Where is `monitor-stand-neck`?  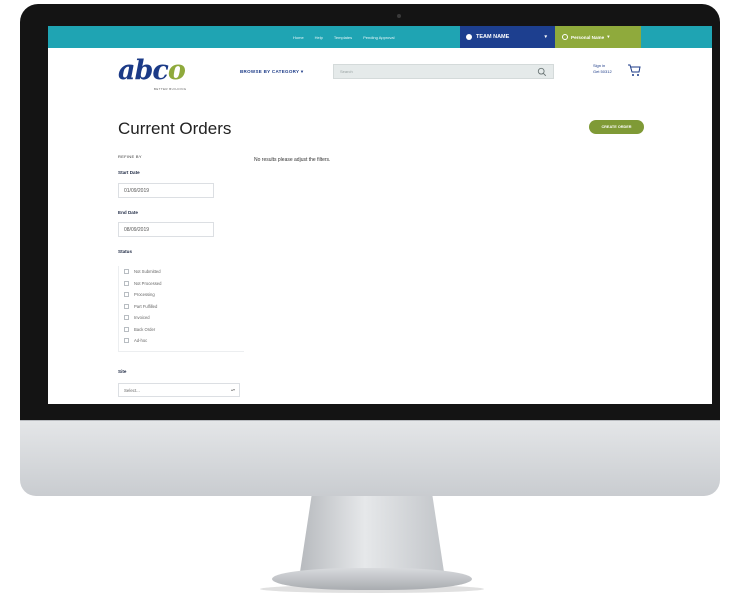
monitor-stand-neck is located at coordinates (372, 534).